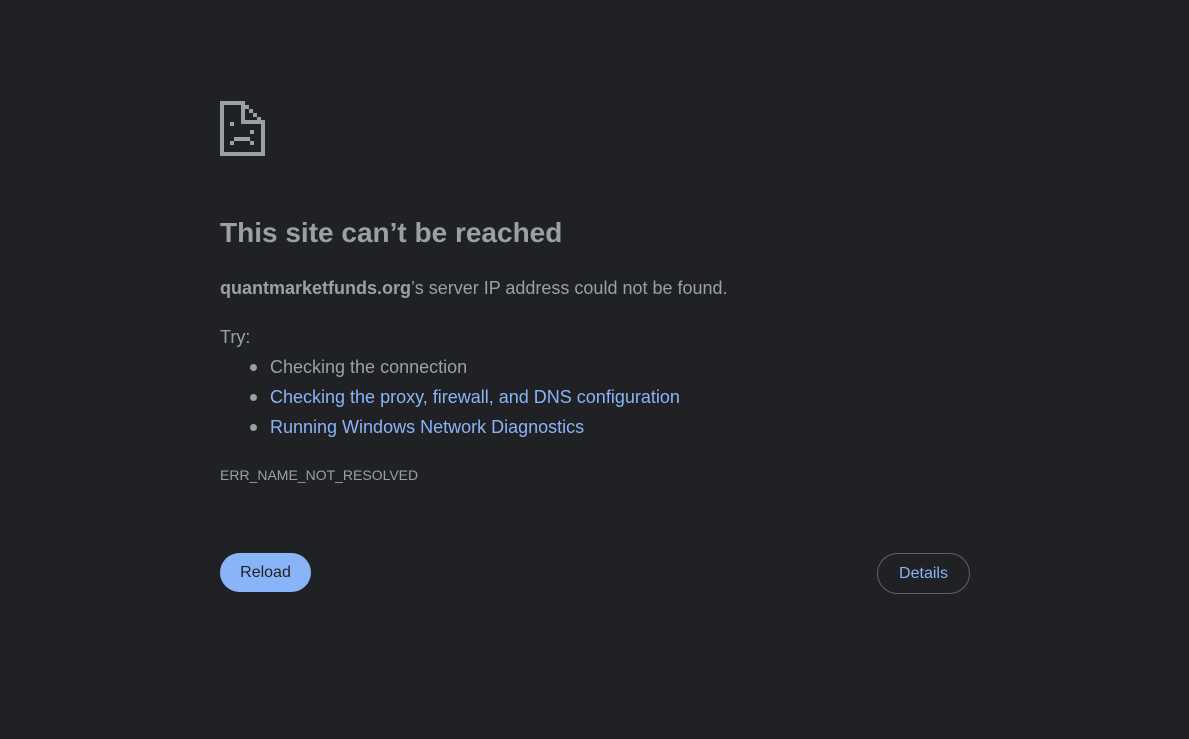 This screenshot has height=739, width=1189. I want to click on suggestion-check-connection: Checking the connection, so click(450, 370).